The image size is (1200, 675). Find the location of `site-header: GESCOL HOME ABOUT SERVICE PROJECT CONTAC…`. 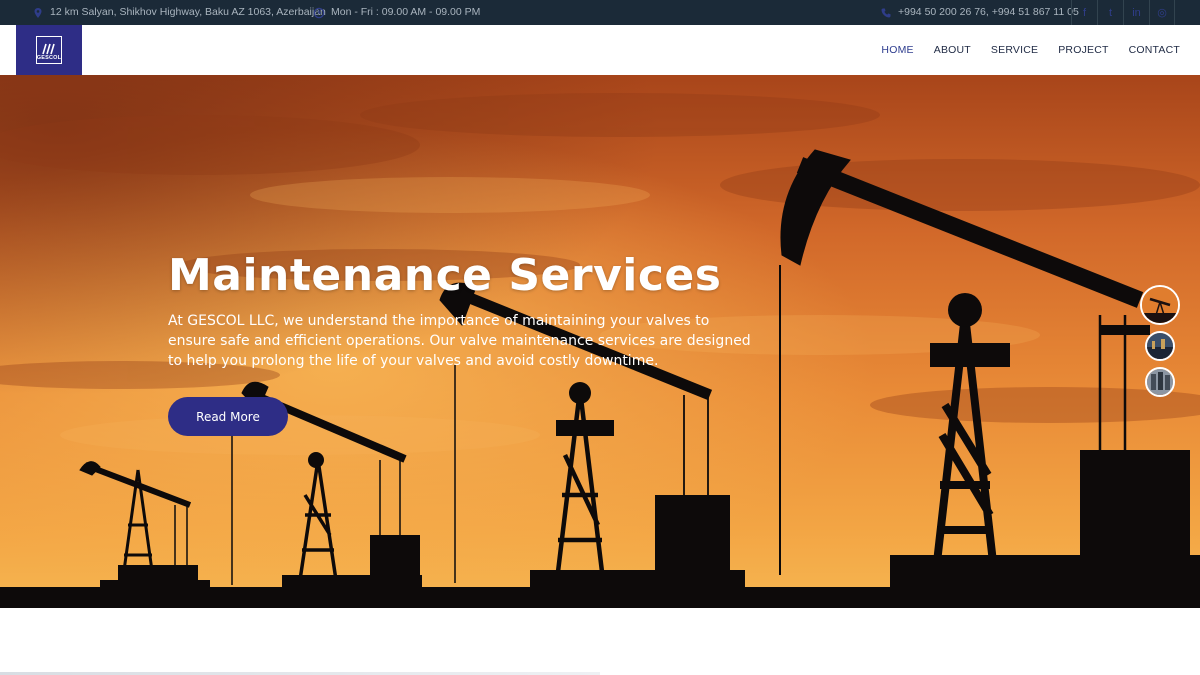

site-header: GESCOL HOME ABOUT SERVICE PROJECT CONTAC… is located at coordinates (600, 50).